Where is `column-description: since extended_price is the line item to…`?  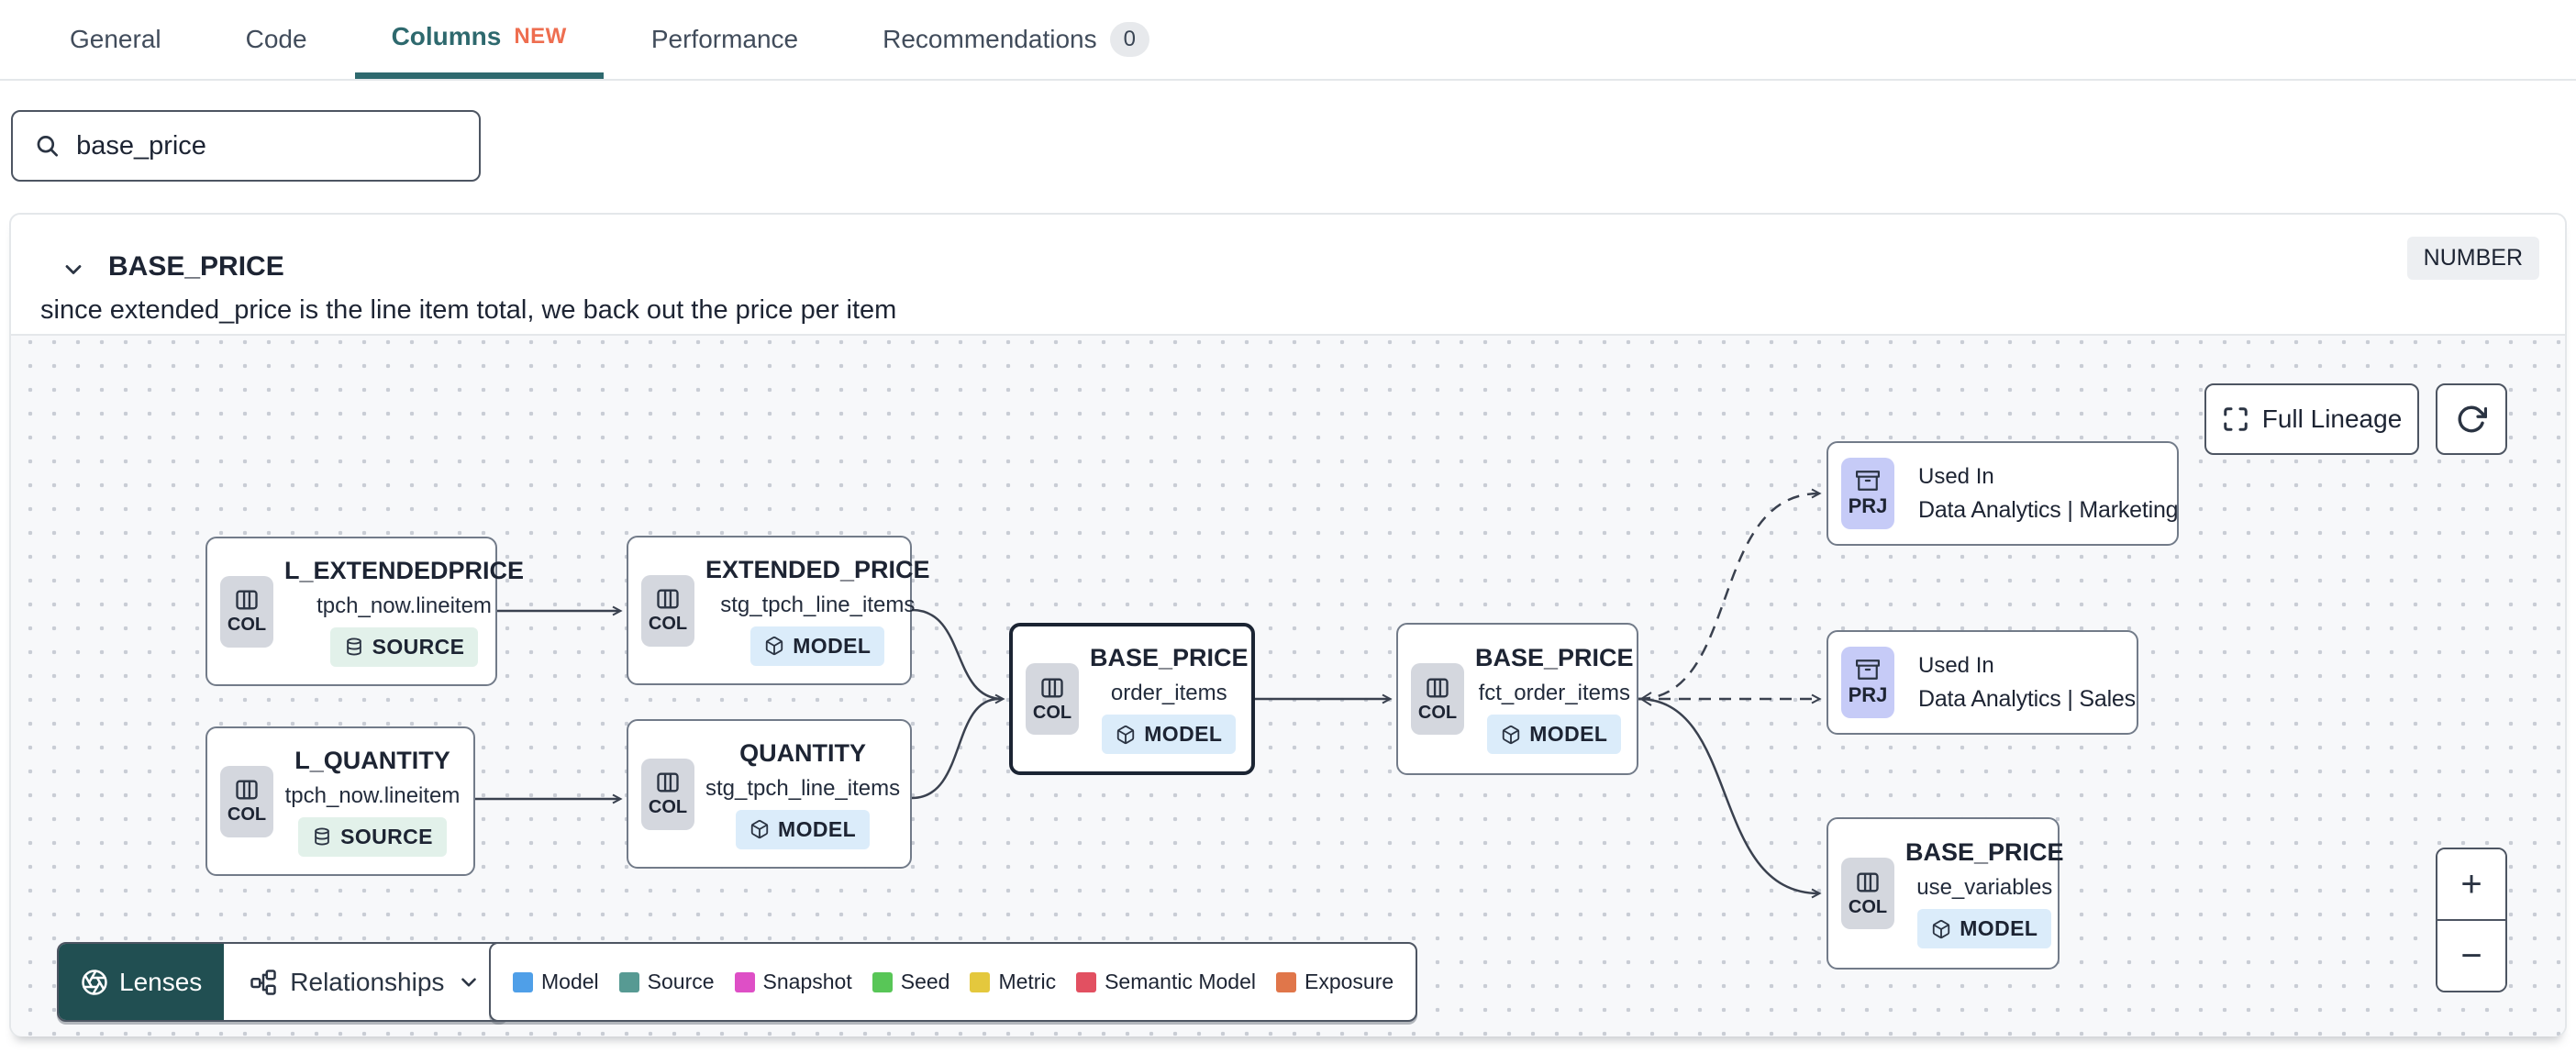 column-description: since extended_price is the line item to… is located at coordinates (468, 310).